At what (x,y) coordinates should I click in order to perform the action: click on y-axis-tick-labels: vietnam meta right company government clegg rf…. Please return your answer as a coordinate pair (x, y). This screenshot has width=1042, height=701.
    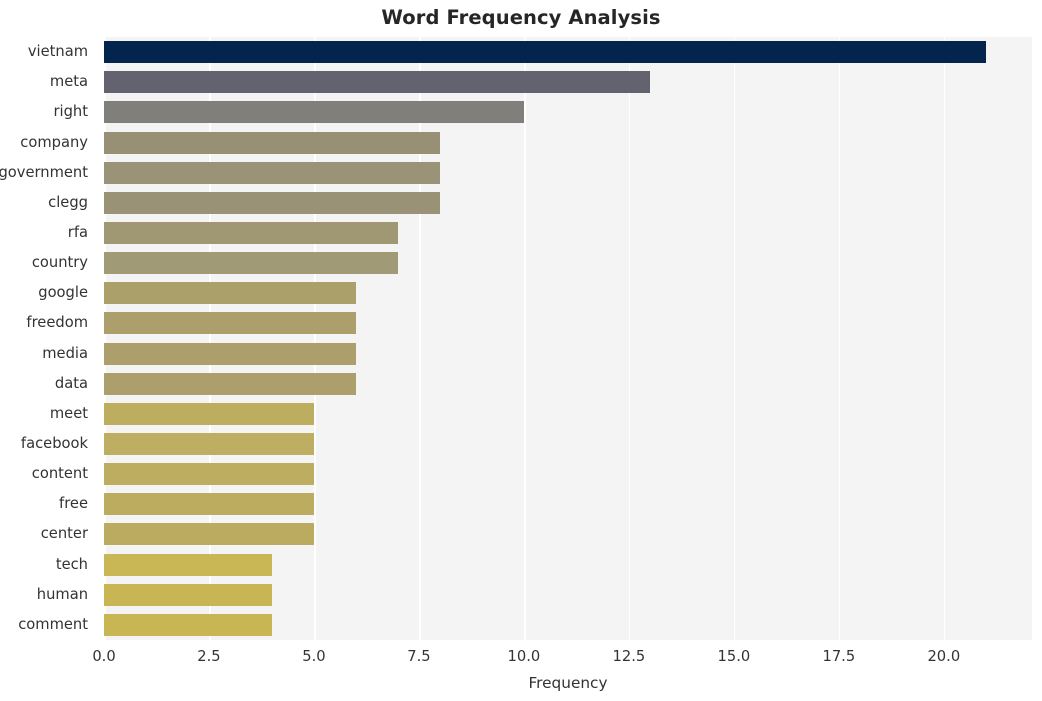
    Looking at the image, I should click on (48, 338).